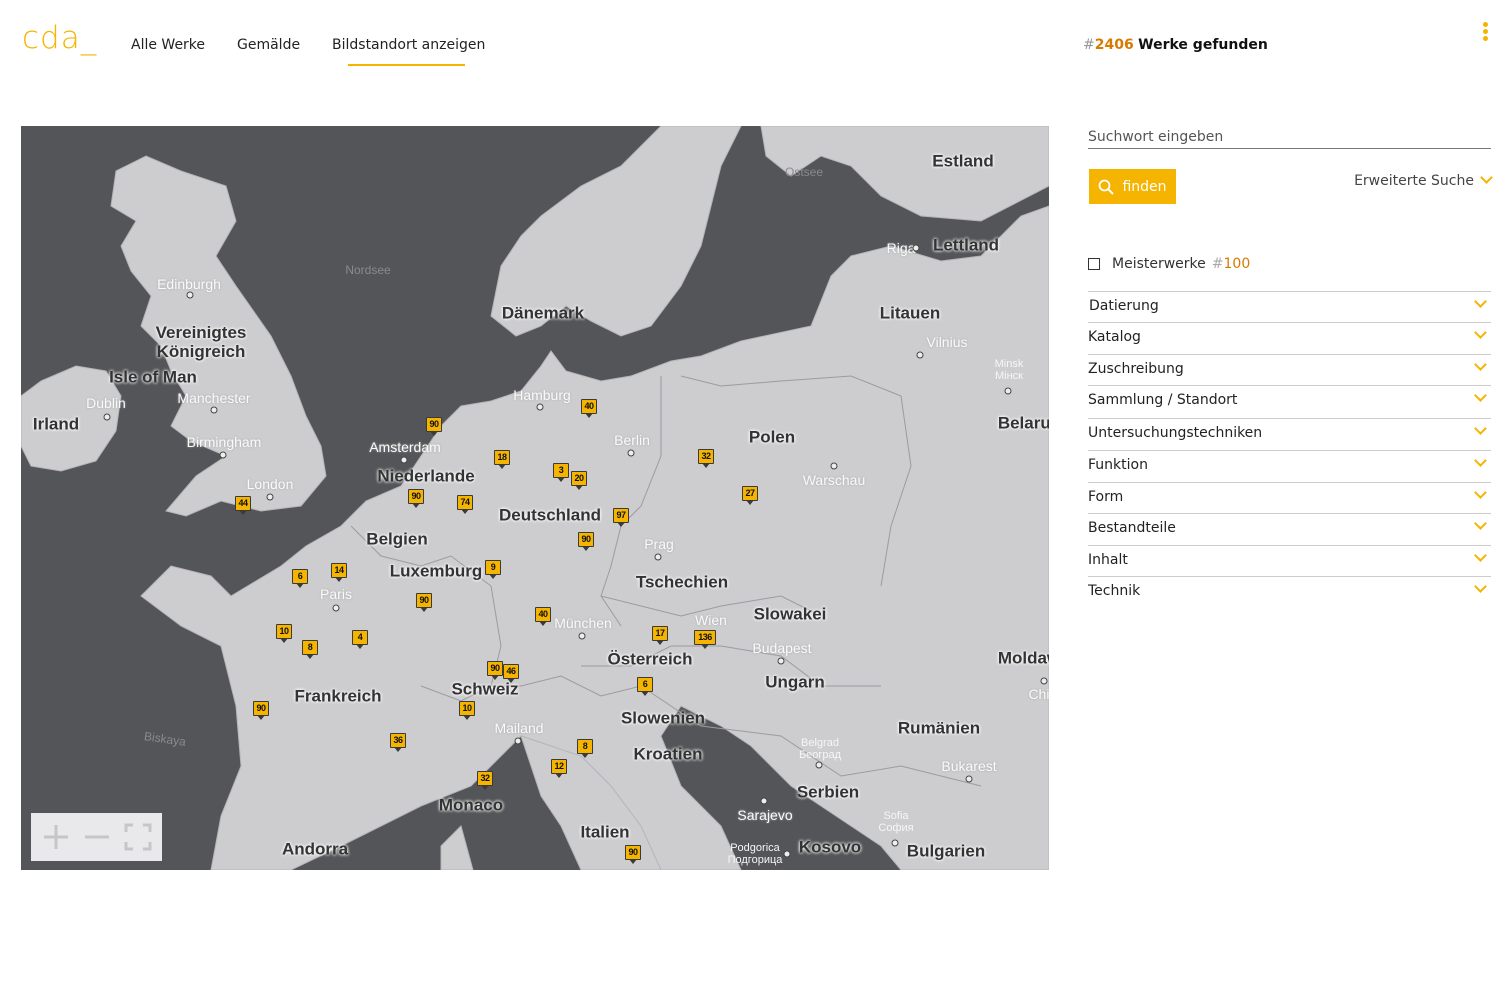 This screenshot has height=982, width=1512. I want to click on facet-label: Funktion, so click(1118, 465).